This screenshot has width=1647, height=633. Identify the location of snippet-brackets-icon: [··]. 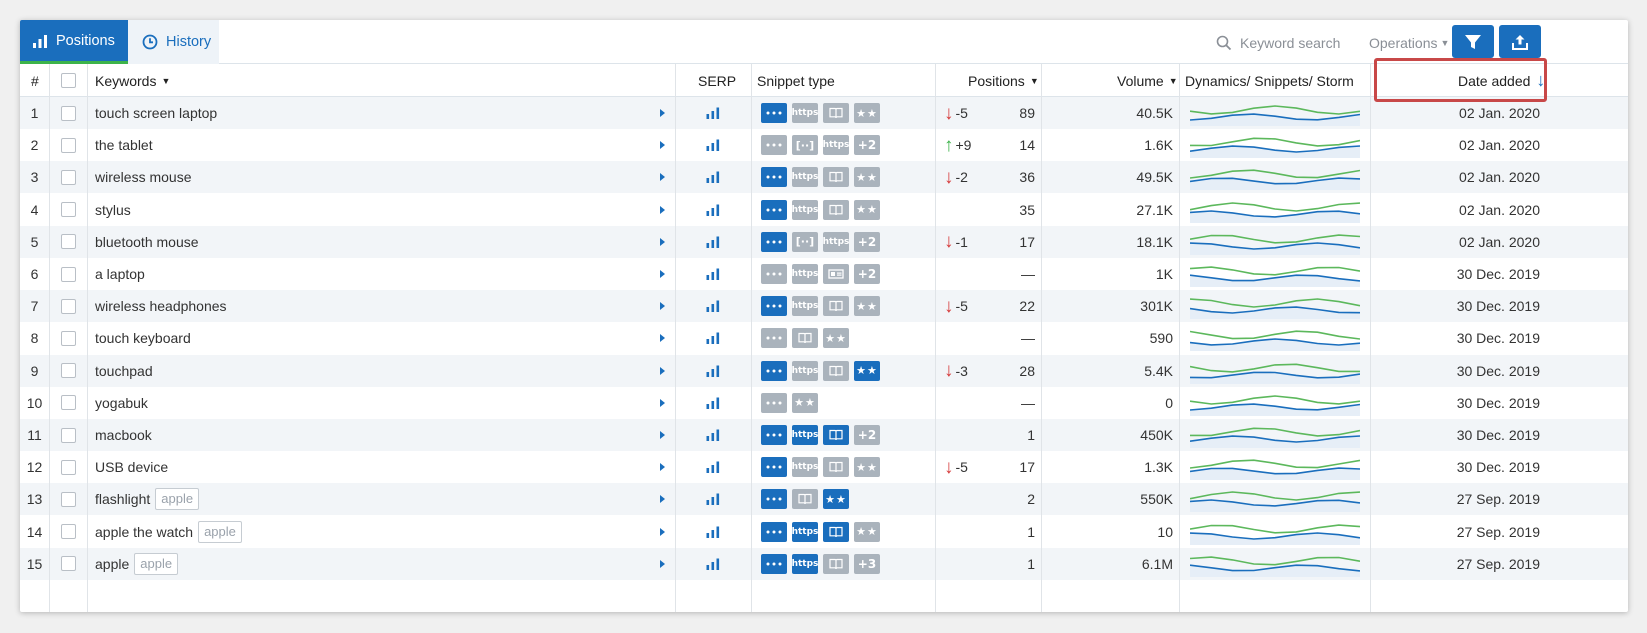
(805, 241).